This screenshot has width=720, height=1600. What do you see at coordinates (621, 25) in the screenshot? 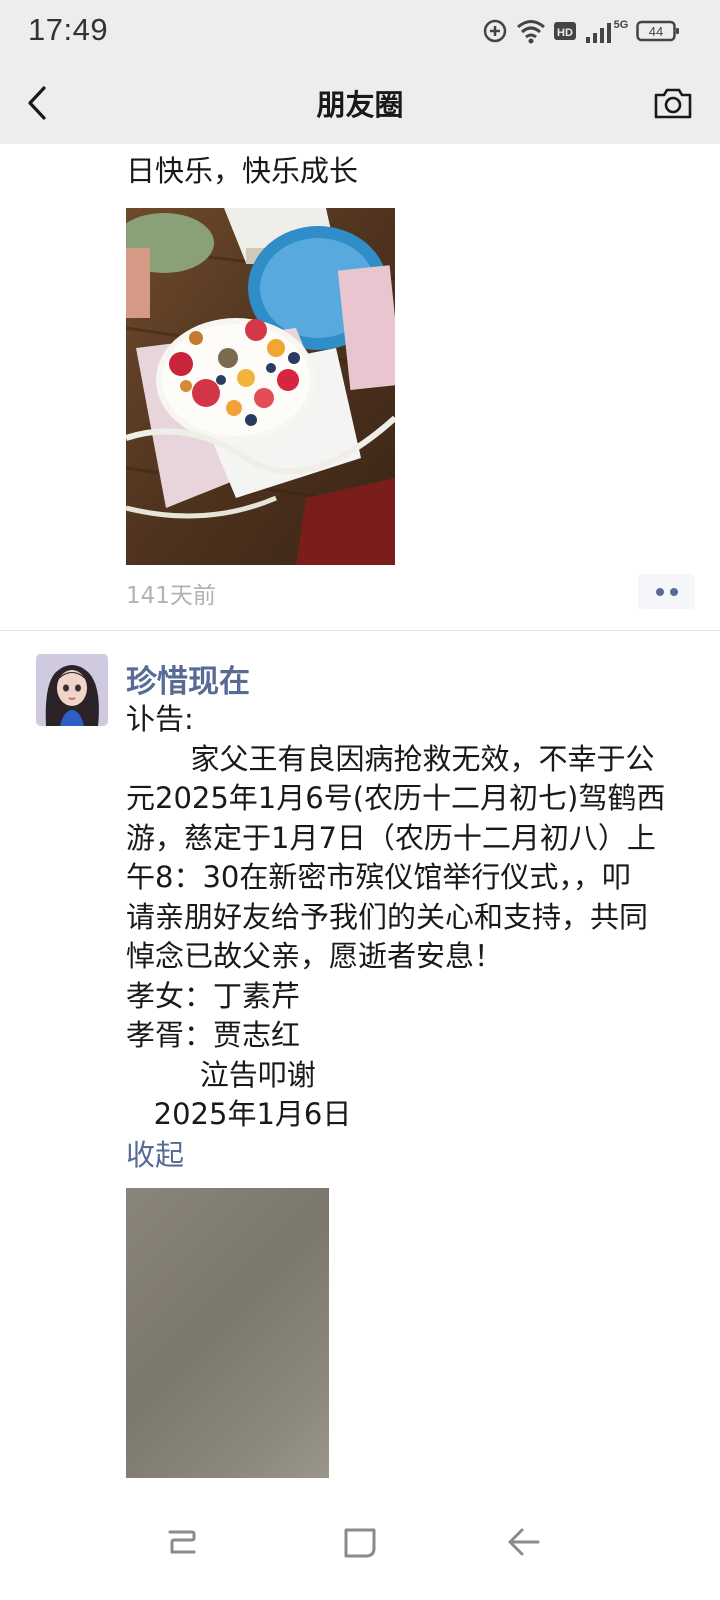
I see `svg-text: 5G` at bounding box center [621, 25].